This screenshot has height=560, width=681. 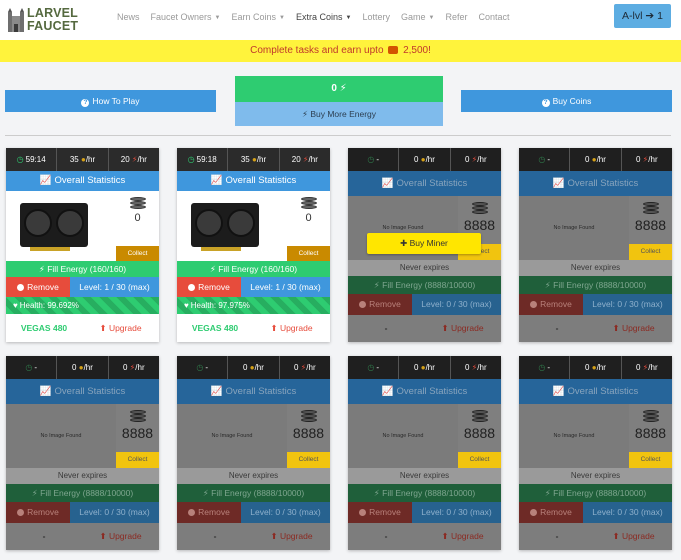 I want to click on chevron-down-icon: ▼, so click(x=348, y=18).